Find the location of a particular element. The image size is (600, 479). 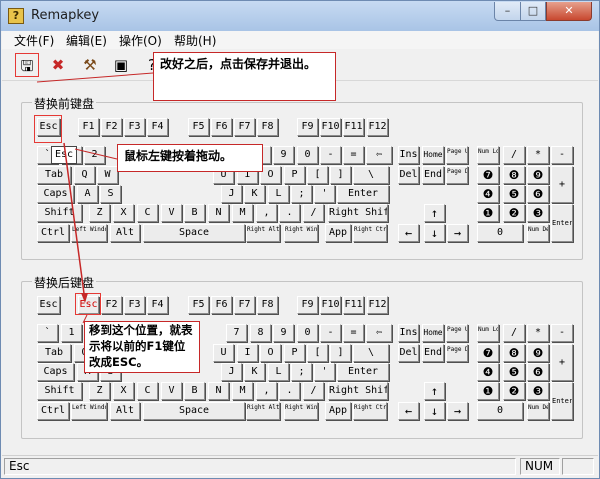

hammer-icon: ⚒ is located at coordinates (90, 65).